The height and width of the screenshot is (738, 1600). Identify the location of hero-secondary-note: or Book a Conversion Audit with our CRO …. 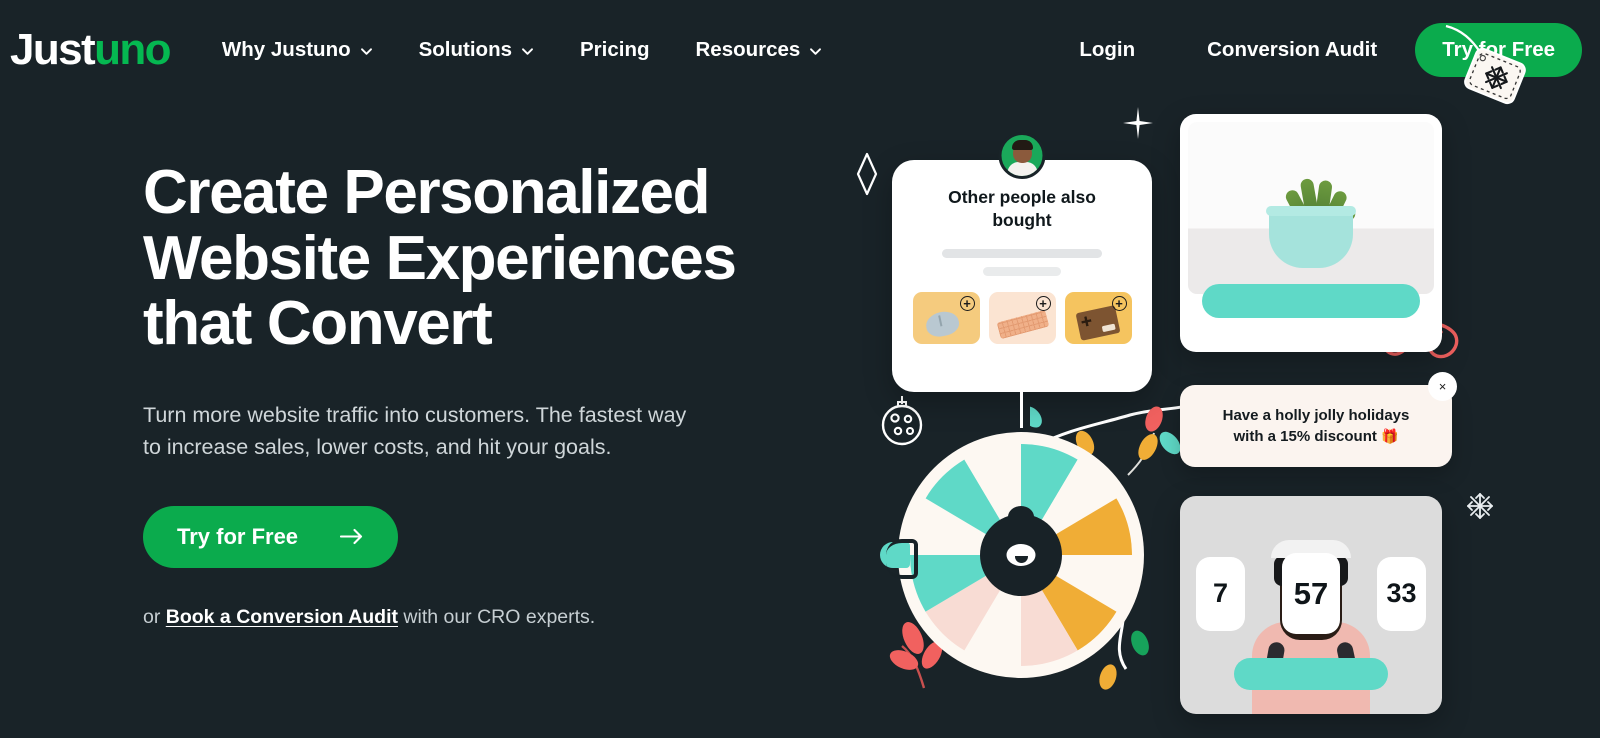
(463, 617).